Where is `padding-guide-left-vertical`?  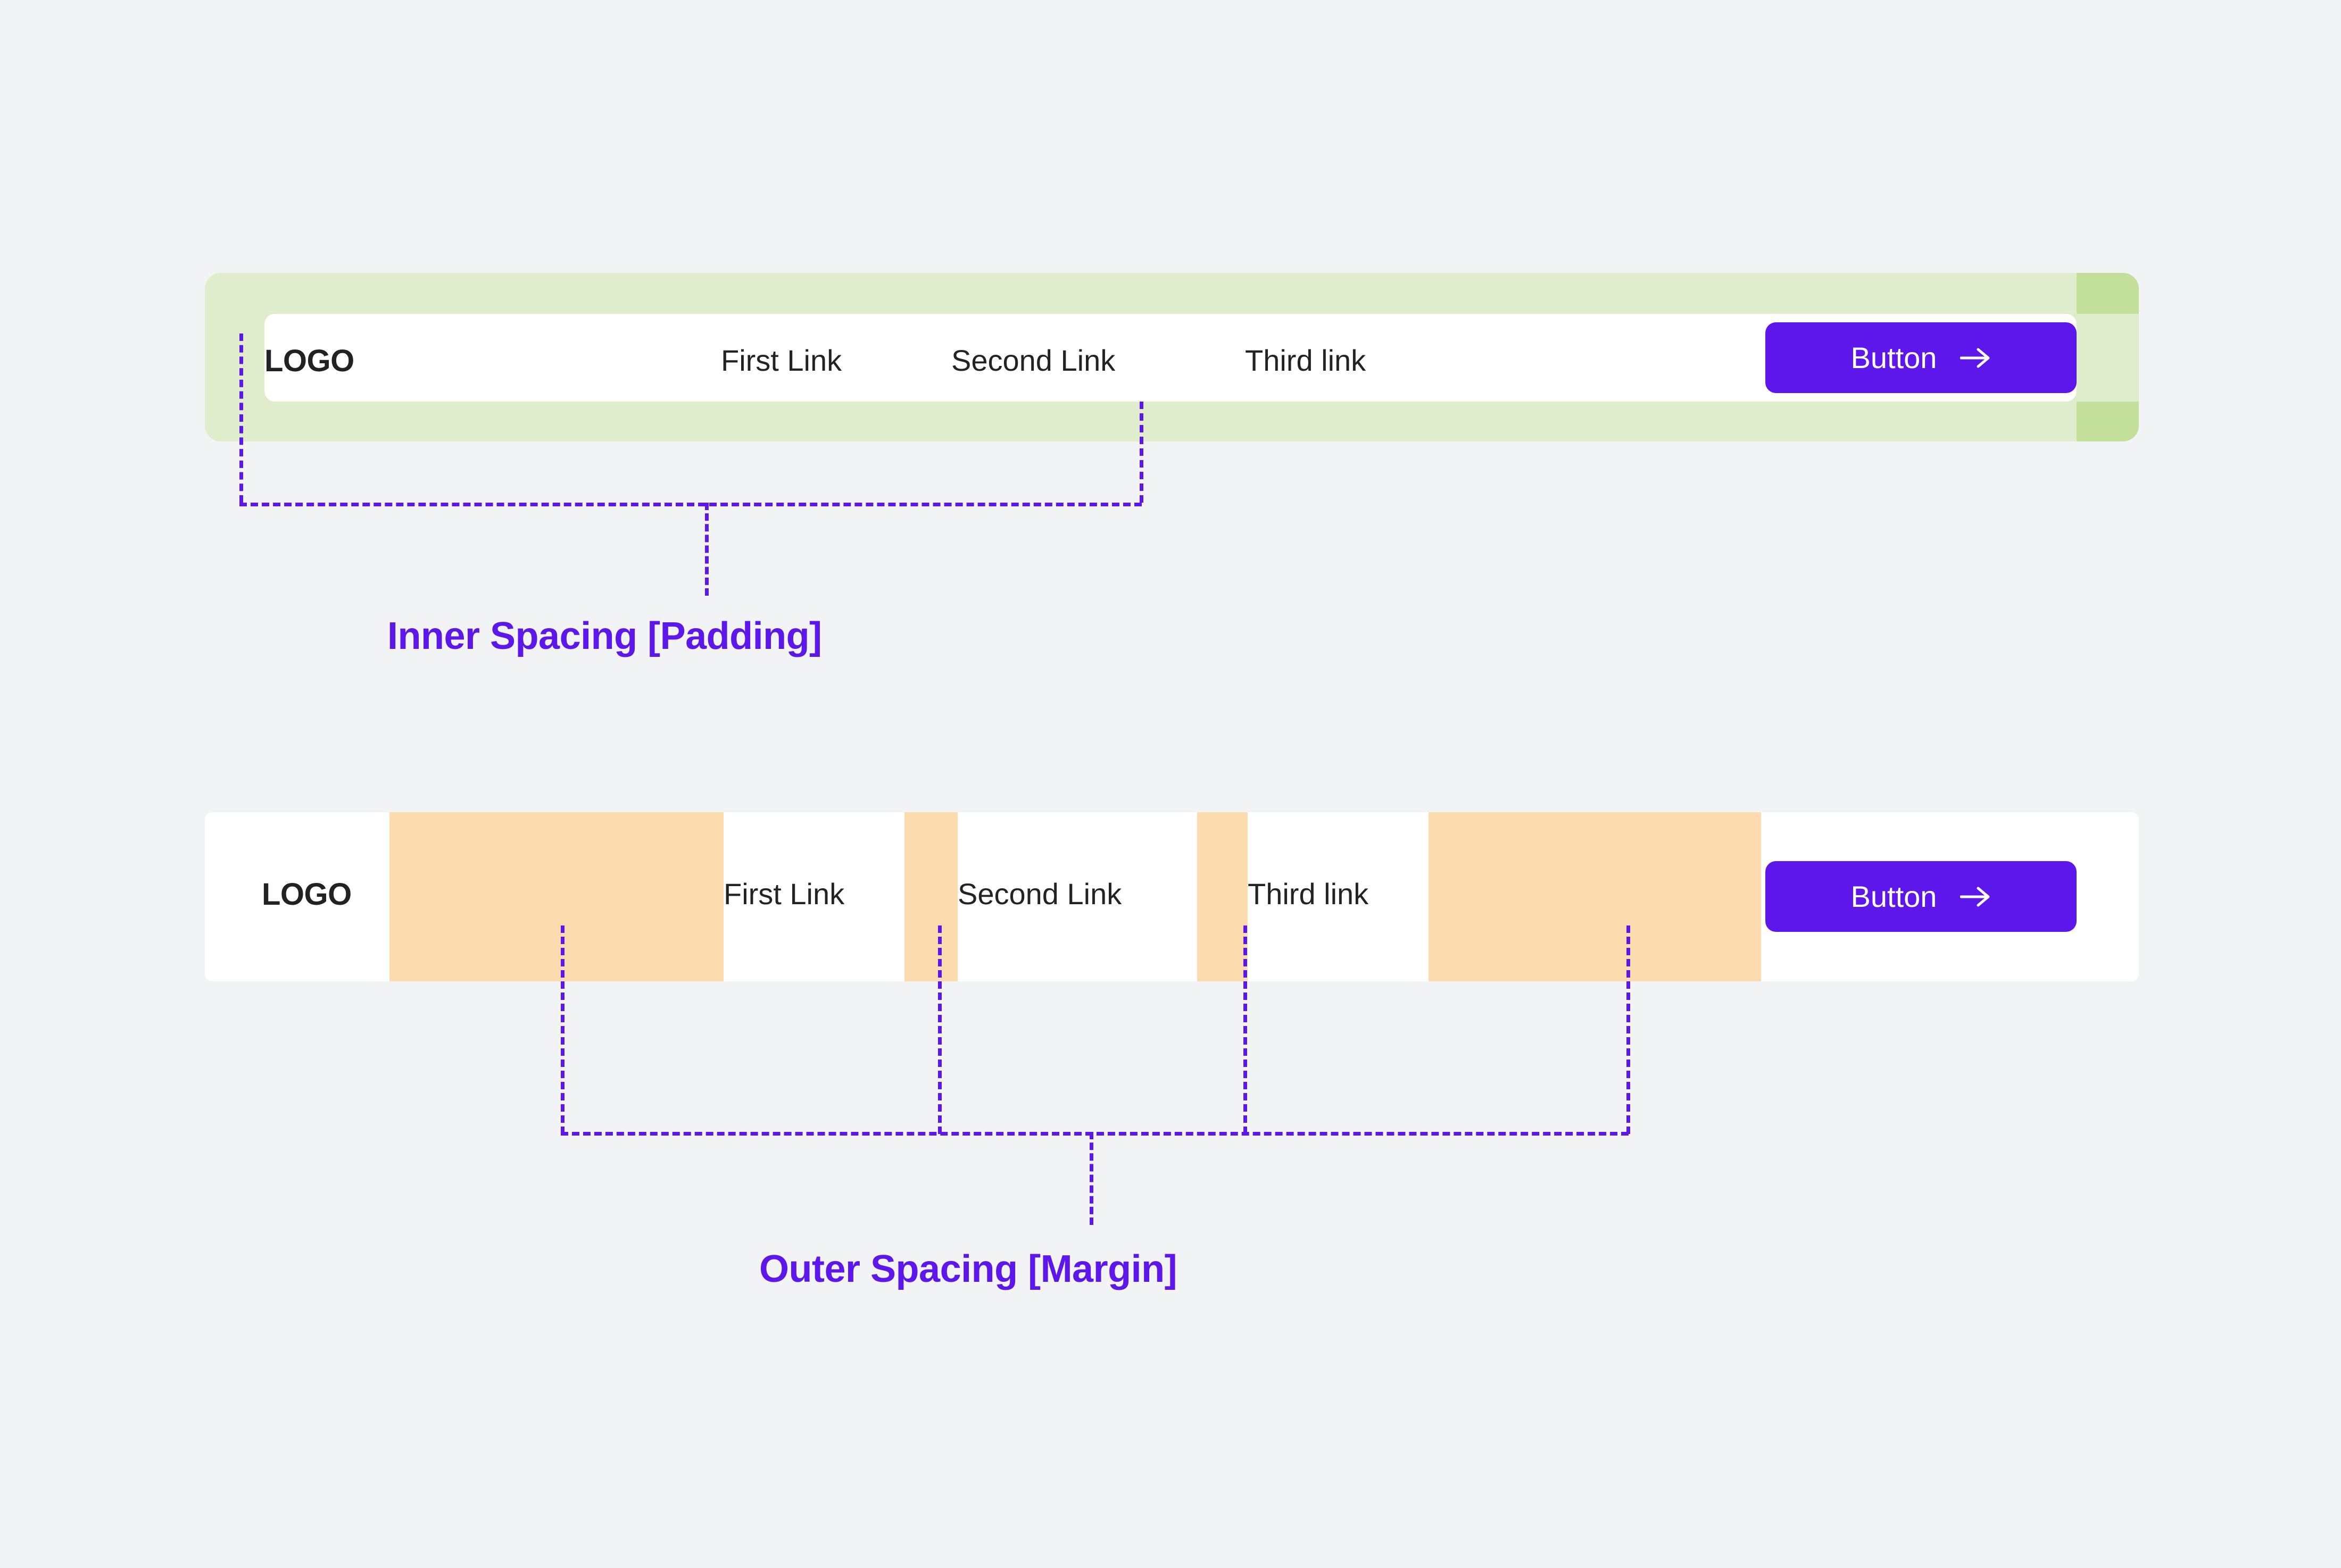 padding-guide-left-vertical is located at coordinates (241, 418).